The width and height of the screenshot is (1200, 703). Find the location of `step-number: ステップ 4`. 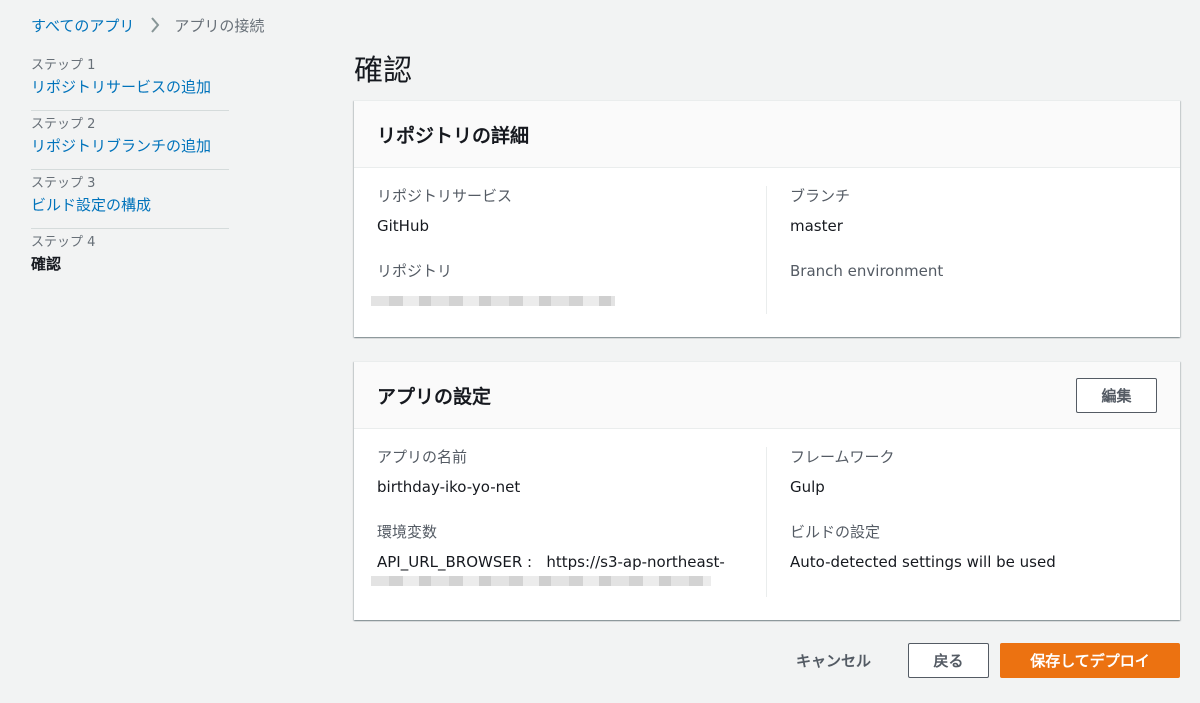

step-number: ステップ 4 is located at coordinates (63, 242).